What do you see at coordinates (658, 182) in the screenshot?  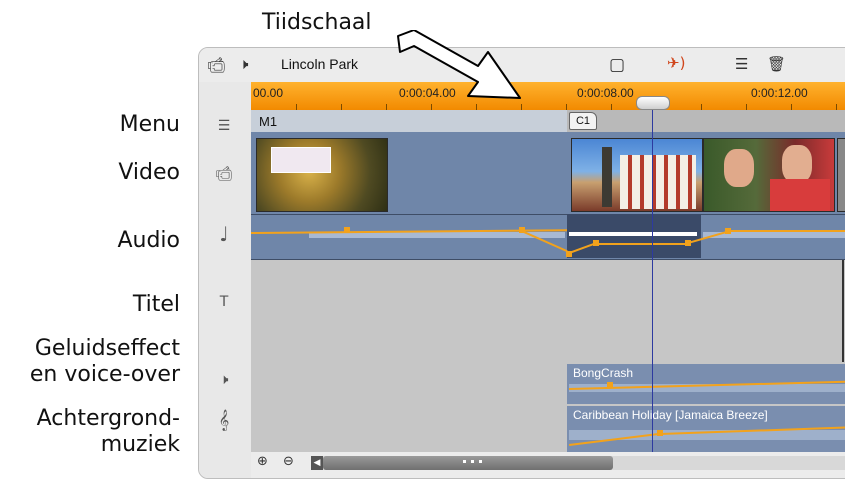 I see `building-shape` at bounding box center [658, 182].